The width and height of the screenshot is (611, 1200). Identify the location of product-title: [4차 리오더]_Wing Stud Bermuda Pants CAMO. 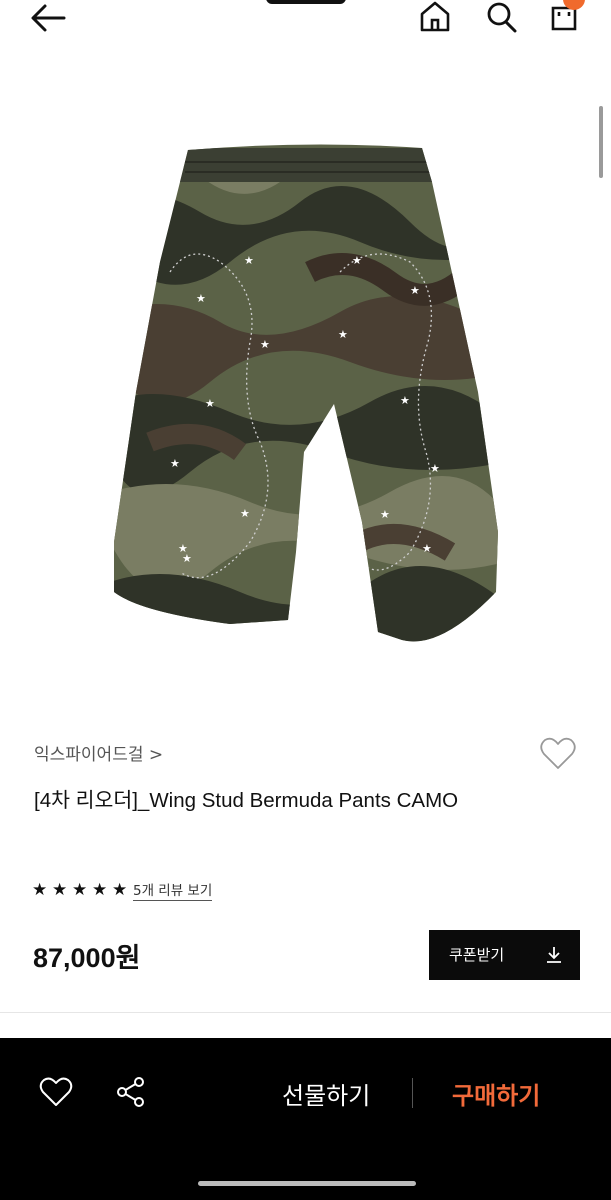
(246, 800).